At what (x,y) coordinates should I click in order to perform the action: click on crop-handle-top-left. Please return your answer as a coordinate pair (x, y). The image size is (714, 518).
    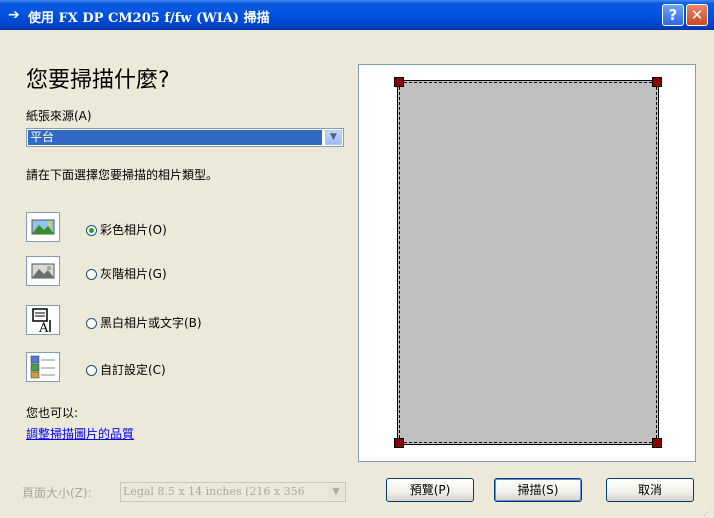
    Looking at the image, I should click on (399, 82).